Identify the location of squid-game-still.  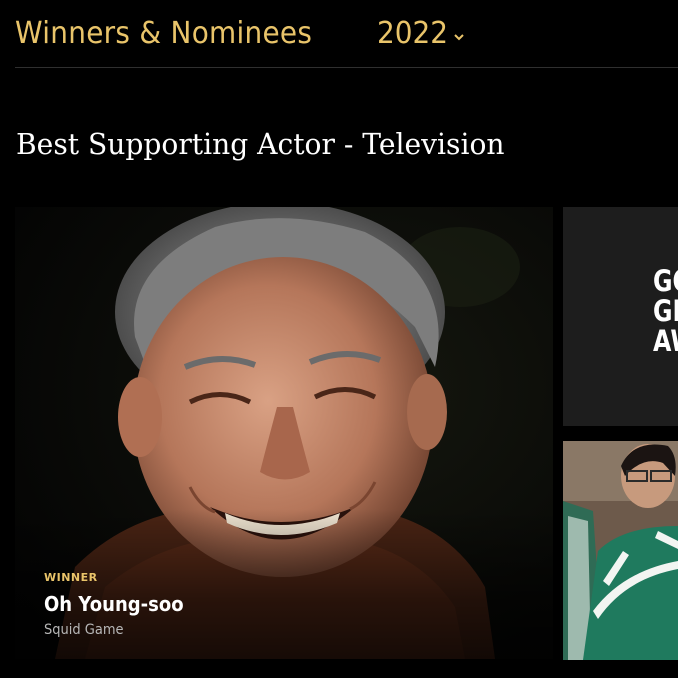
(620, 550).